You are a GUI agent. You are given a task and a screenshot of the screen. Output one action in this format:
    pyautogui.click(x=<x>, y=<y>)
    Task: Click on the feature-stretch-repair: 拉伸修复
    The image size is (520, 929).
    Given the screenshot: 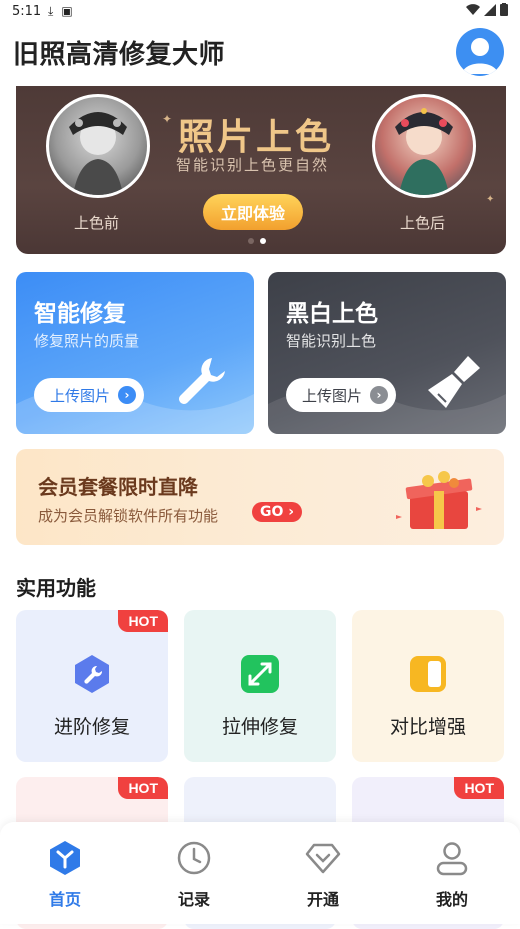 What is the action you would take?
    pyautogui.click(x=260, y=686)
    